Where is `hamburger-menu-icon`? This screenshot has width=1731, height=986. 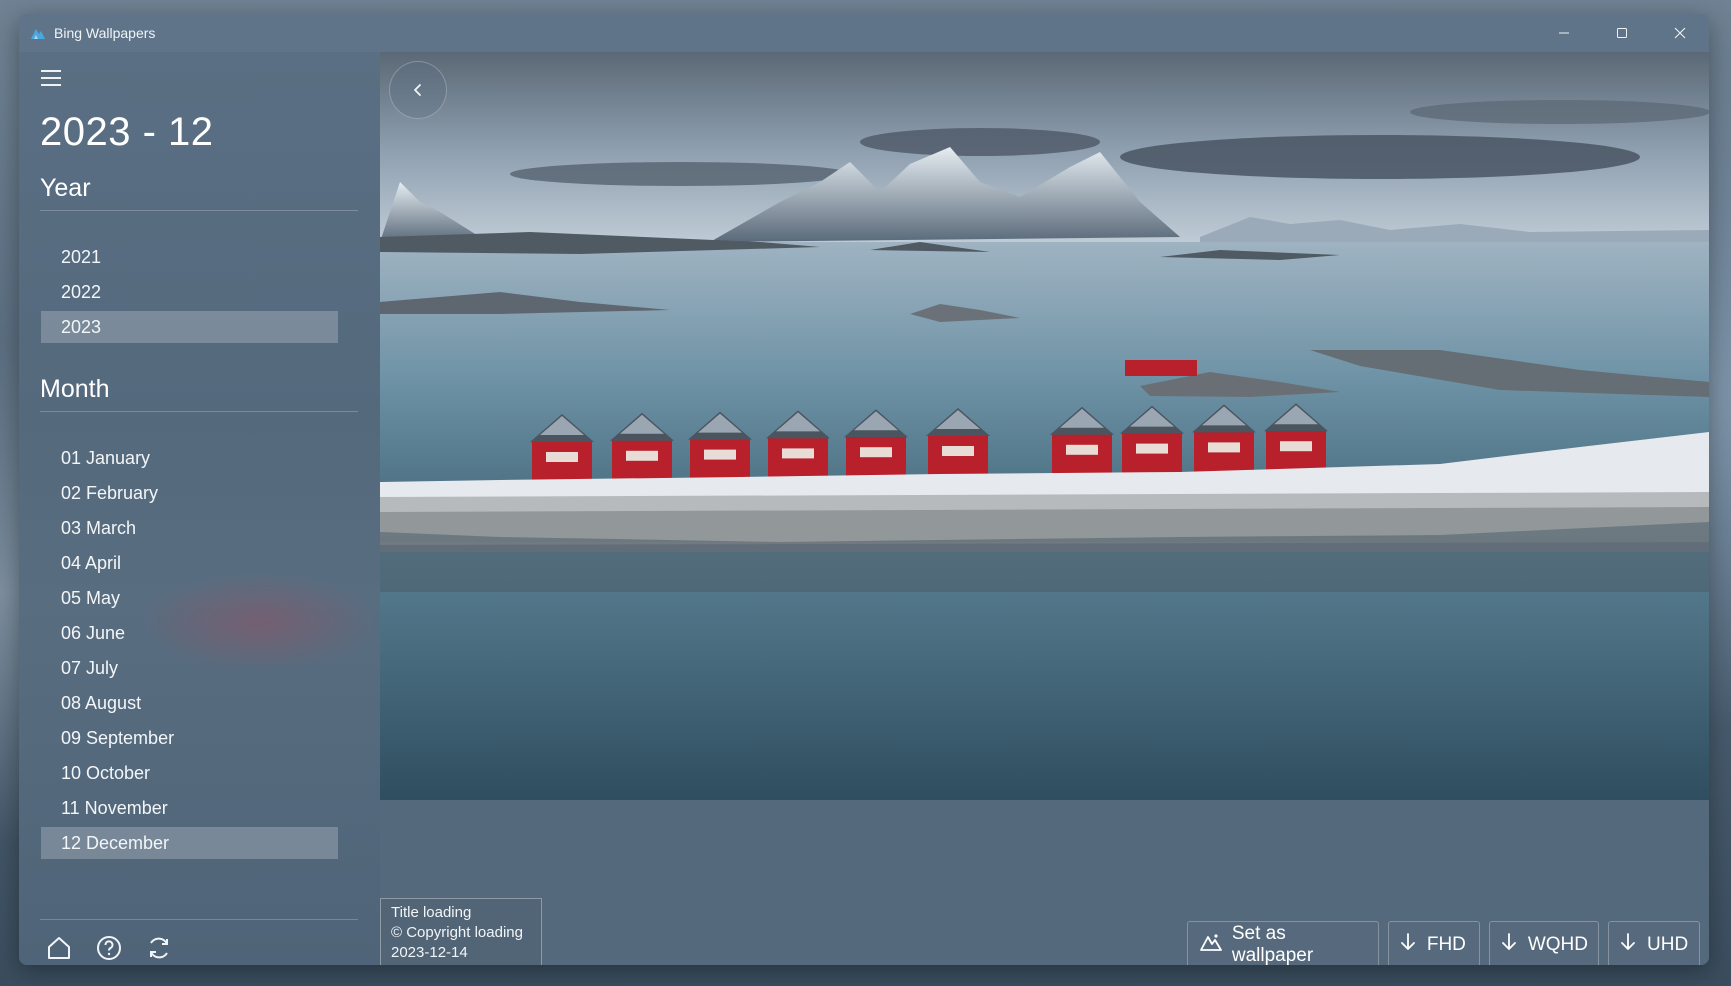
hamburger-menu-icon is located at coordinates (51, 78).